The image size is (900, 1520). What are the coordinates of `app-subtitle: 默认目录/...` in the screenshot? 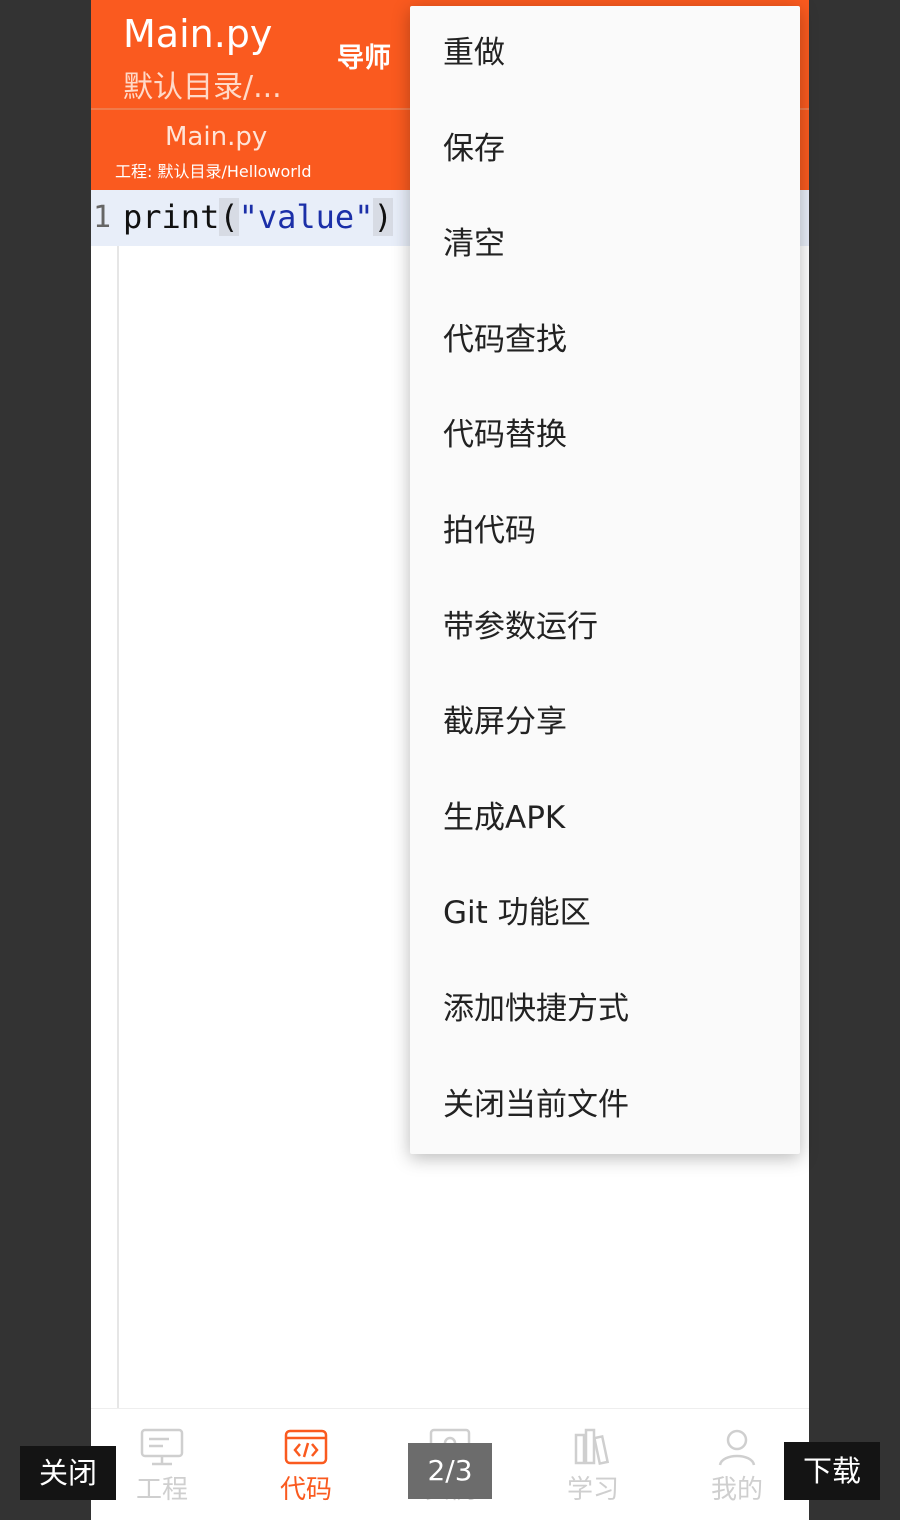 It's located at (202, 87).